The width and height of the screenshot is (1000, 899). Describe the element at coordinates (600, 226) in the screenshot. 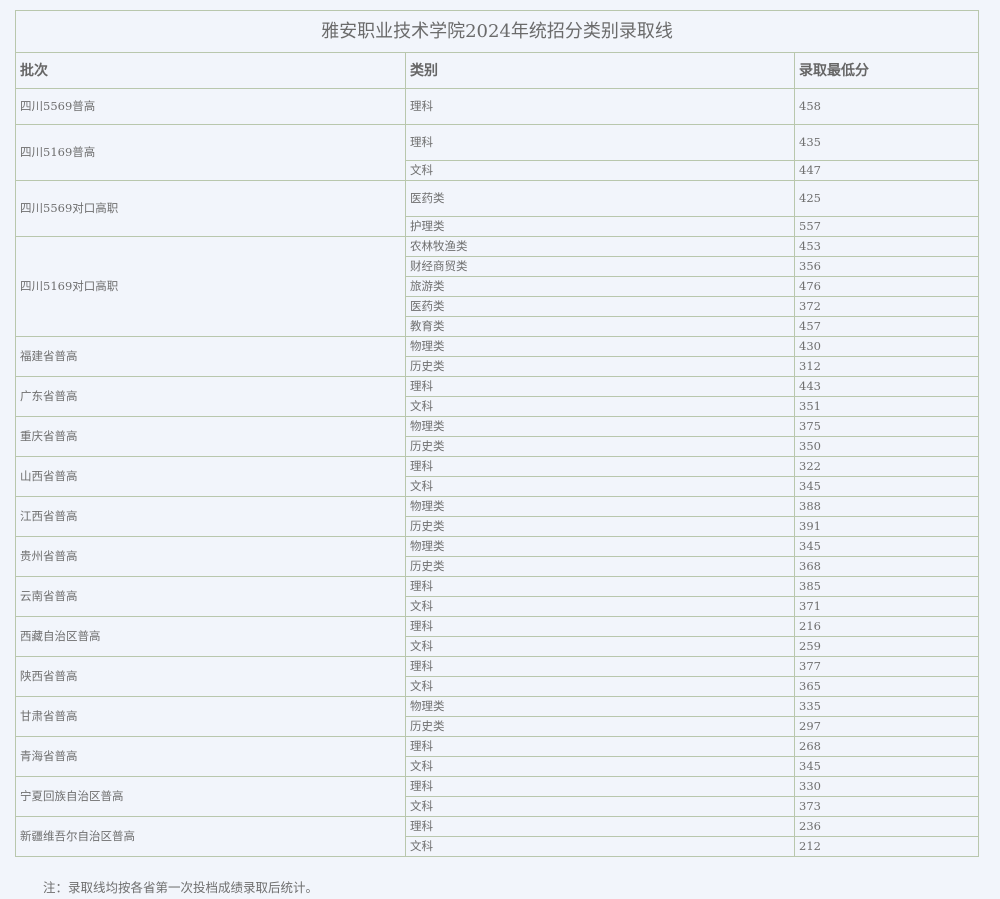

I see `category-cell: 护理类` at that location.